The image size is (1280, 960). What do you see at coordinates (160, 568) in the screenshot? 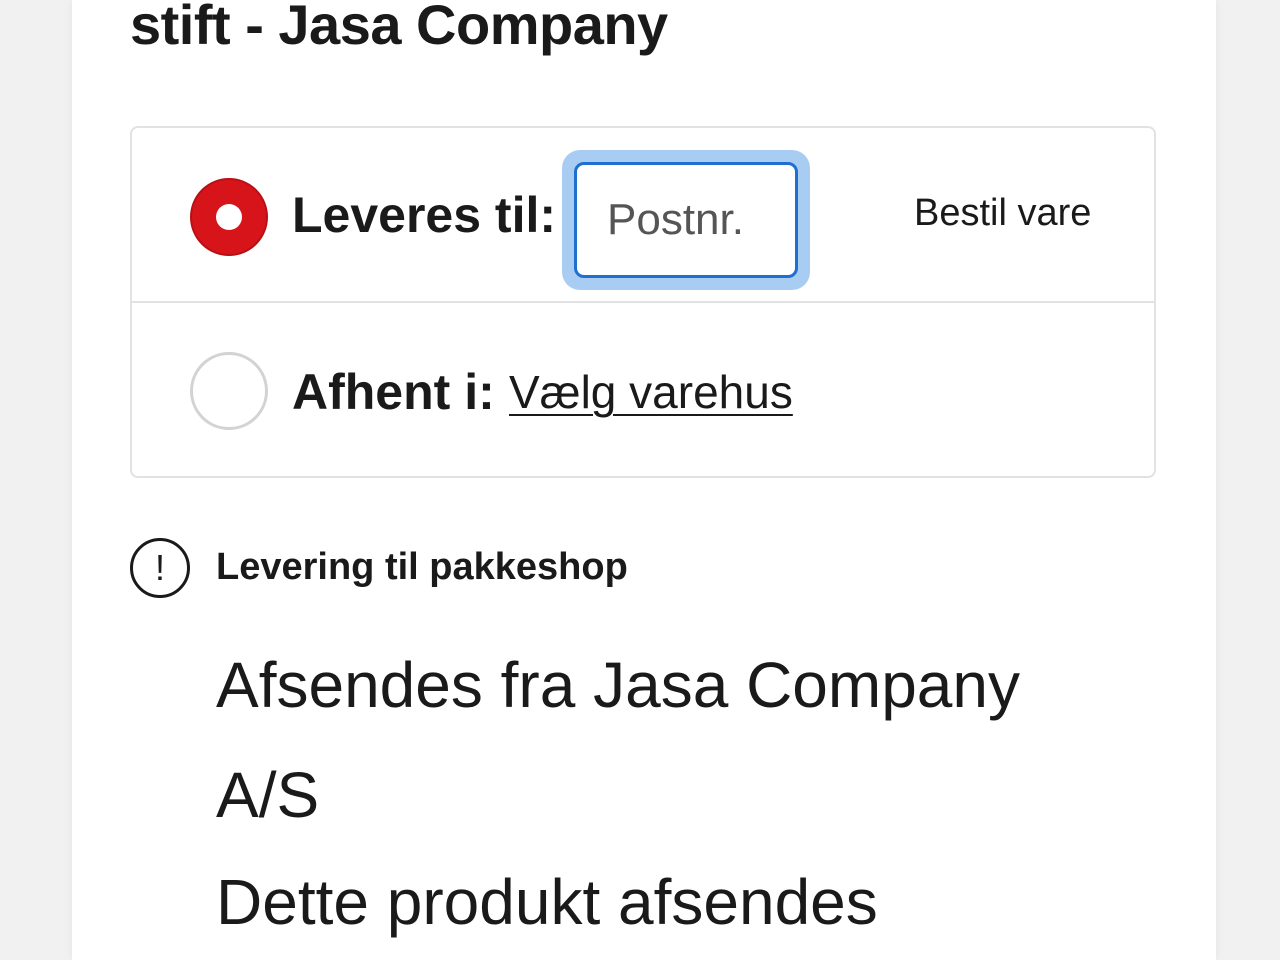
I see `exclamation-circle-icon: !` at bounding box center [160, 568].